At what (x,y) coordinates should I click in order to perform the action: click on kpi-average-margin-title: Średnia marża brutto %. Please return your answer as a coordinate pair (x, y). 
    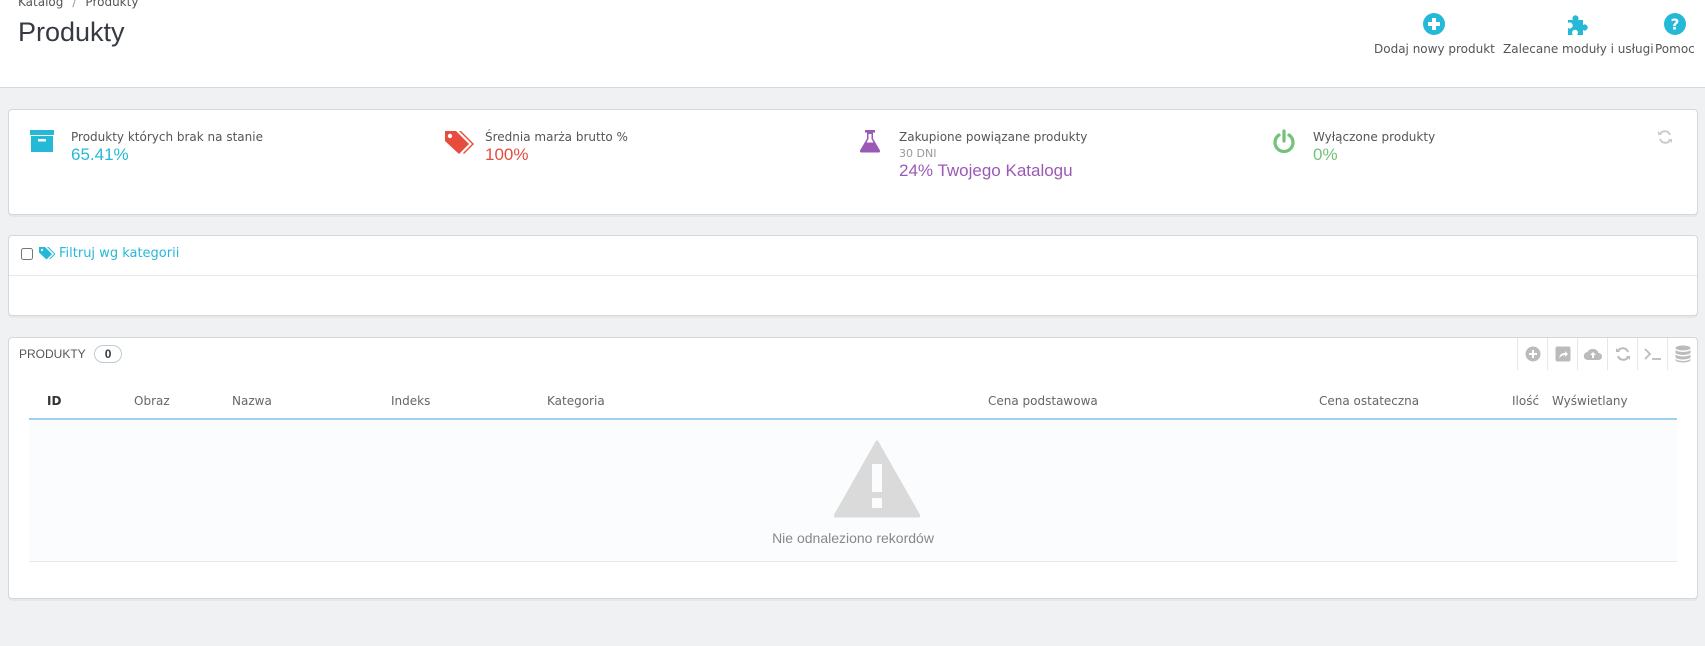
    Looking at the image, I should click on (556, 137).